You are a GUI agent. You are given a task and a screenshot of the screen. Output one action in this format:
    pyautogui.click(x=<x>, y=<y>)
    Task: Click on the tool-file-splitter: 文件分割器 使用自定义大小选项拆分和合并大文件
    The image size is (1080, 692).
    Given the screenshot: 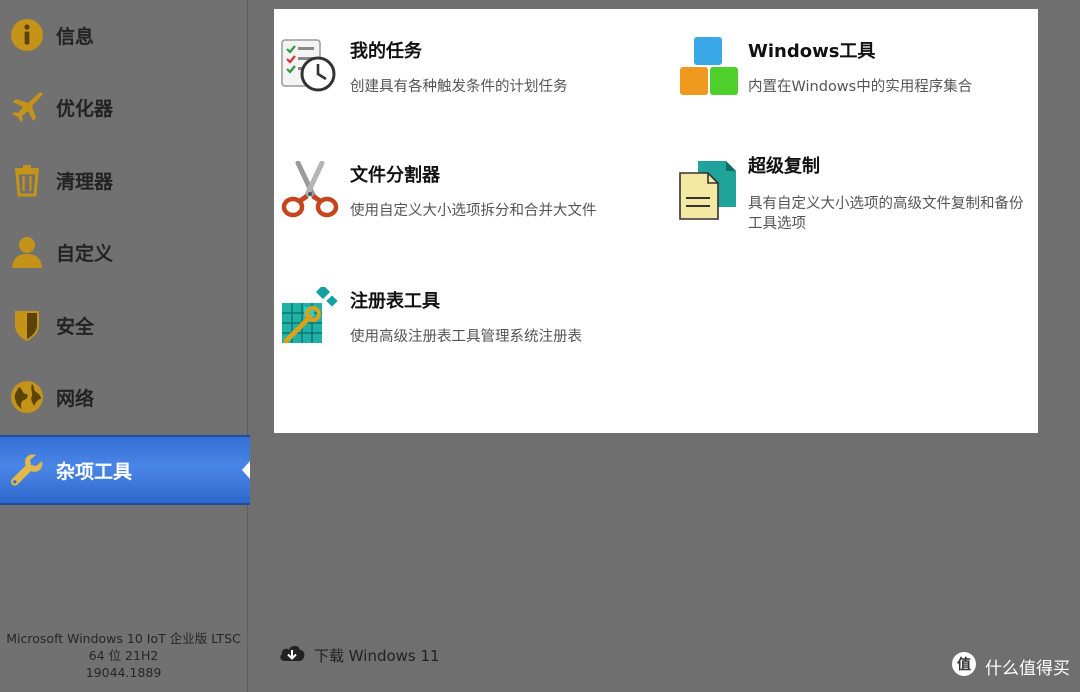 What is the action you would take?
    pyautogui.click(x=450, y=195)
    